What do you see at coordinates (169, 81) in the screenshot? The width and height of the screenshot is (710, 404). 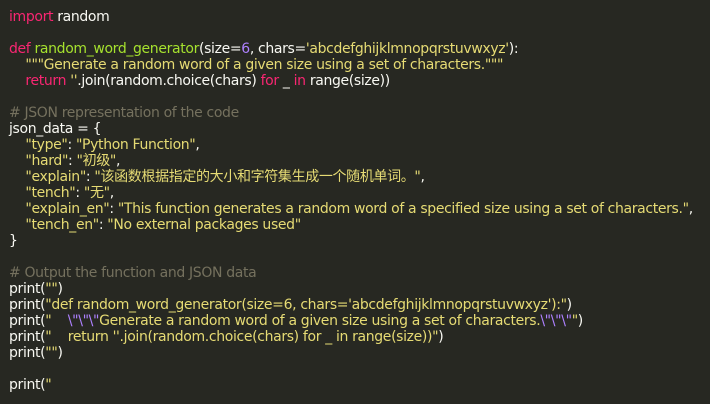 I see `code-token: .join(random.choice(chars)` at bounding box center [169, 81].